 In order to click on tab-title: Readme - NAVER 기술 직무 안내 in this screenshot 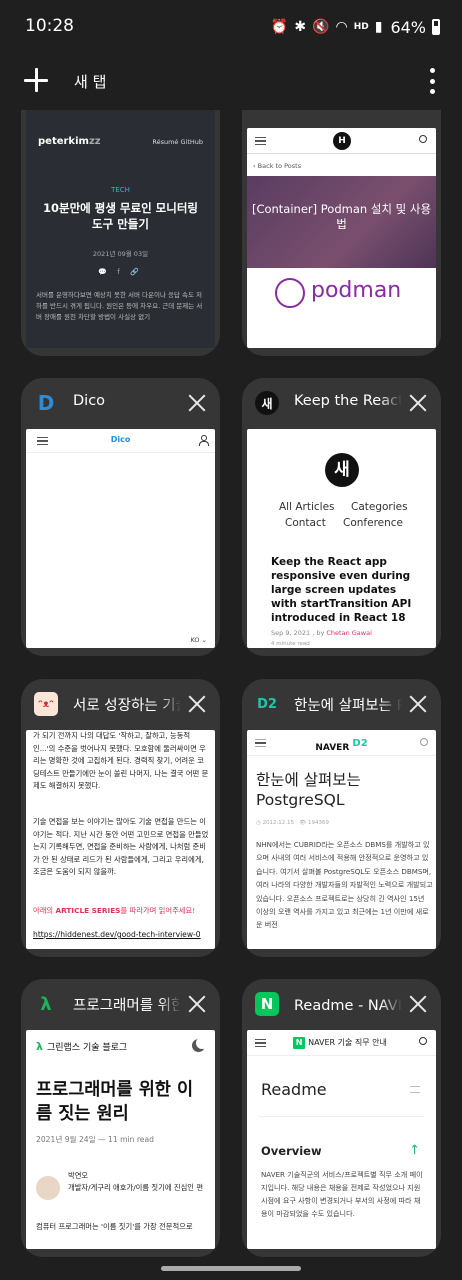, I will do `click(348, 1006)`.